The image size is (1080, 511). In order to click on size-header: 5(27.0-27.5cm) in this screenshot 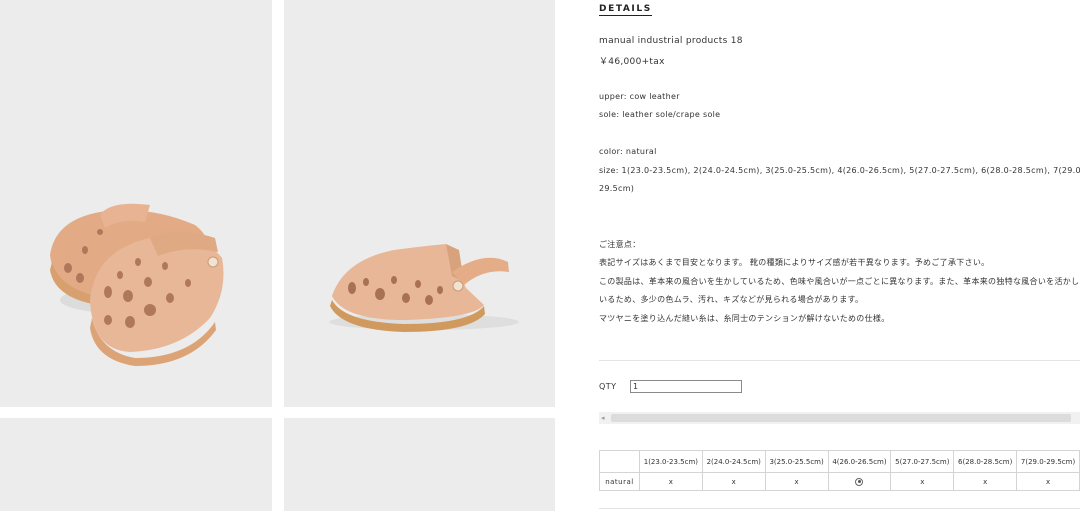, I will do `click(922, 461)`.